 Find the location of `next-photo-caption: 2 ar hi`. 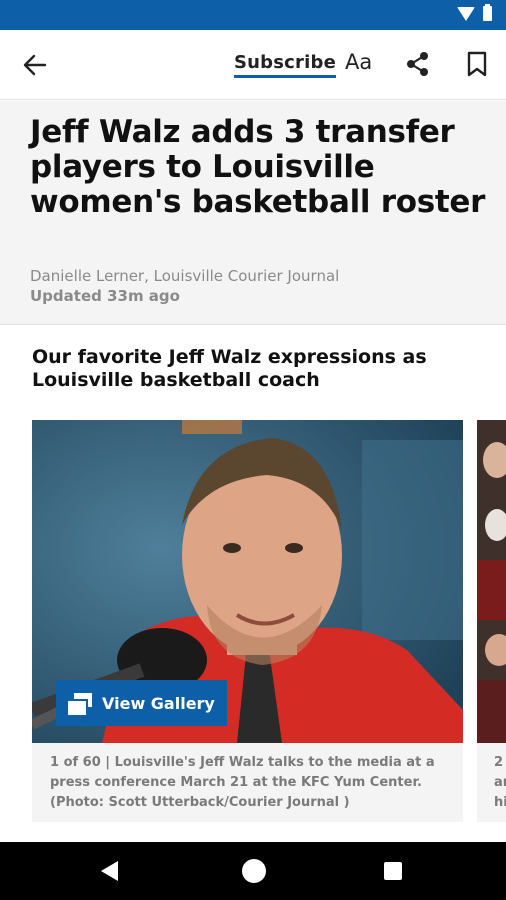

next-photo-caption: 2 ar hi is located at coordinates (500, 782).